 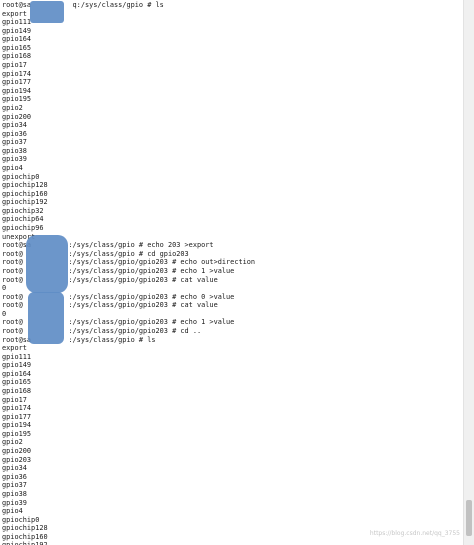 I want to click on redaction-mask-middle, so click(x=47, y=264).